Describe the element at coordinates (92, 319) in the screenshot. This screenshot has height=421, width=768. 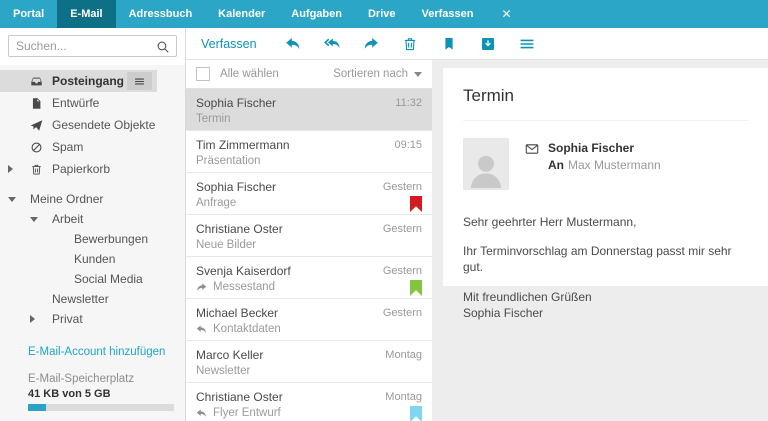
I see `sidebar-tree-privat: Privat` at that location.